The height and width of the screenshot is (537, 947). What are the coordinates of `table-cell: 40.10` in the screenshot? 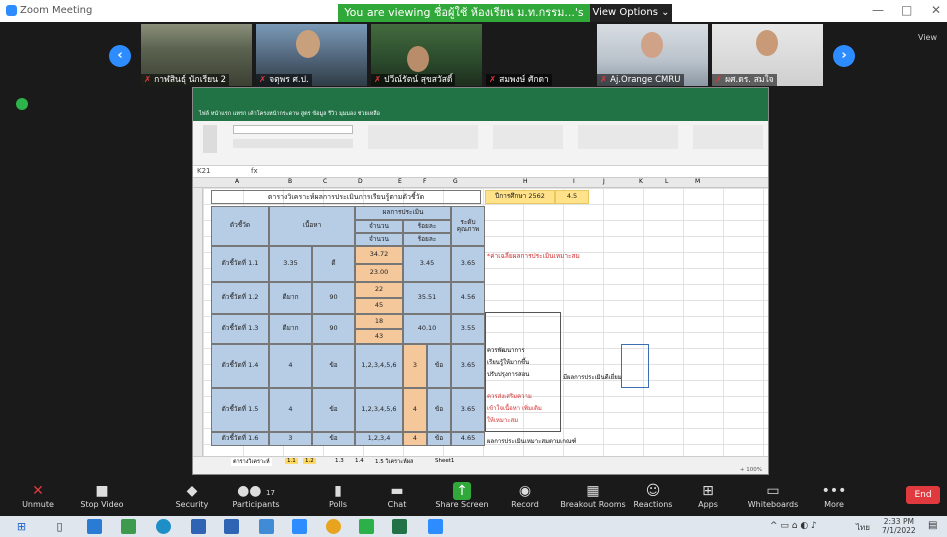 It's located at (427, 329).